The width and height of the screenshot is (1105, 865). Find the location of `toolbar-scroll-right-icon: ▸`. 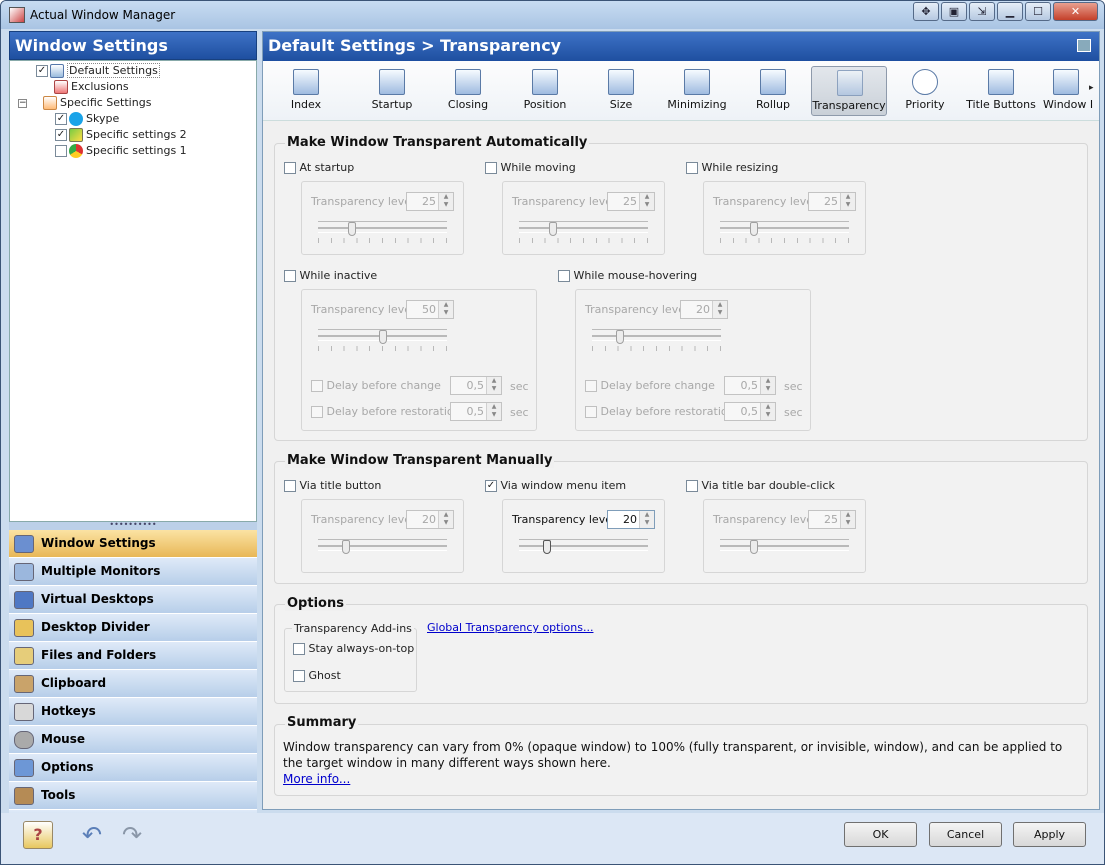

toolbar-scroll-right-icon: ▸ is located at coordinates (1091, 88).